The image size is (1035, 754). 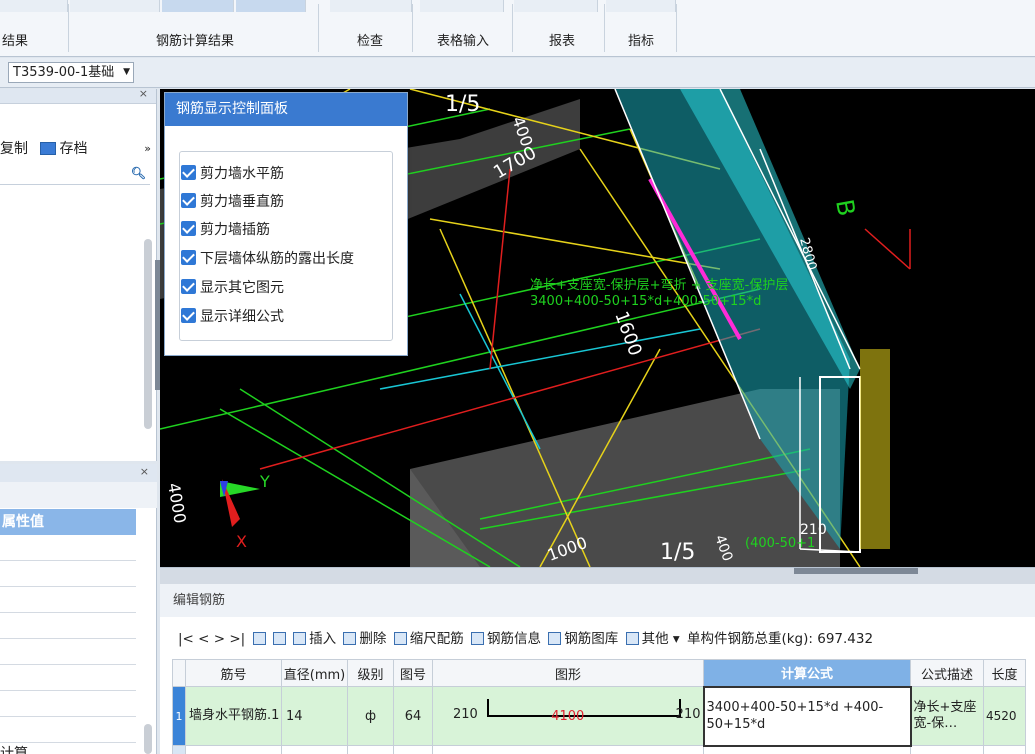 I want to click on search-bar: 🔍︎, so click(x=75, y=175).